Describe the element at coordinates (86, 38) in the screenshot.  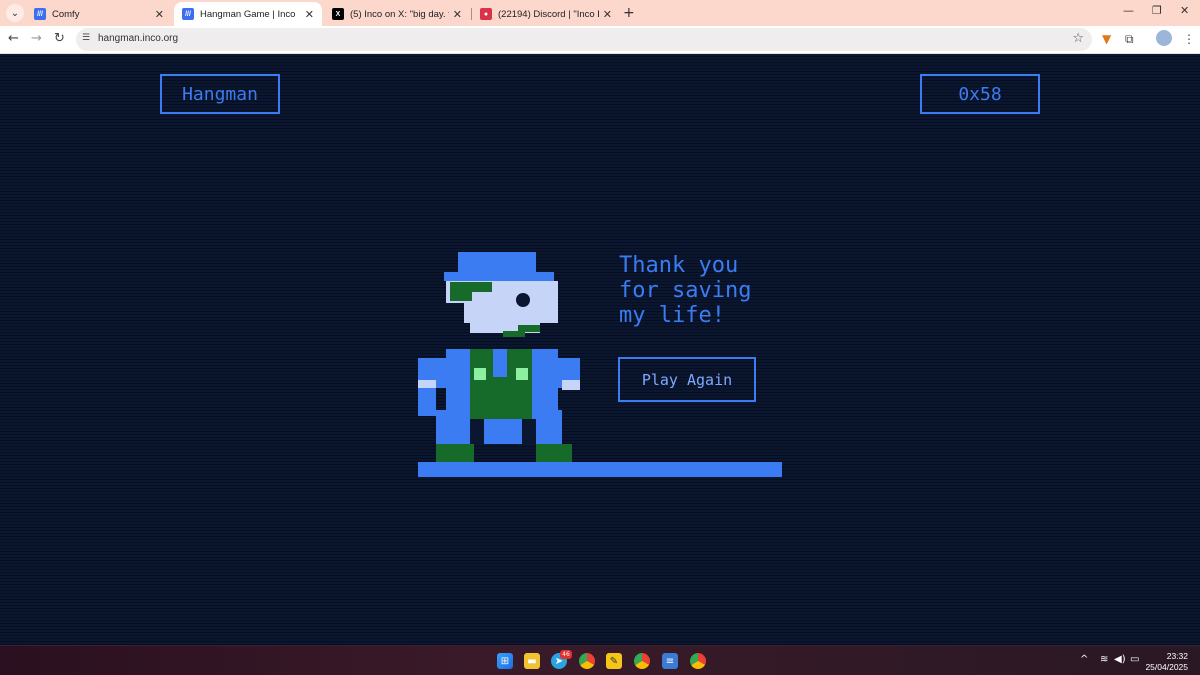
I see `site-info-icon: ☰` at that location.